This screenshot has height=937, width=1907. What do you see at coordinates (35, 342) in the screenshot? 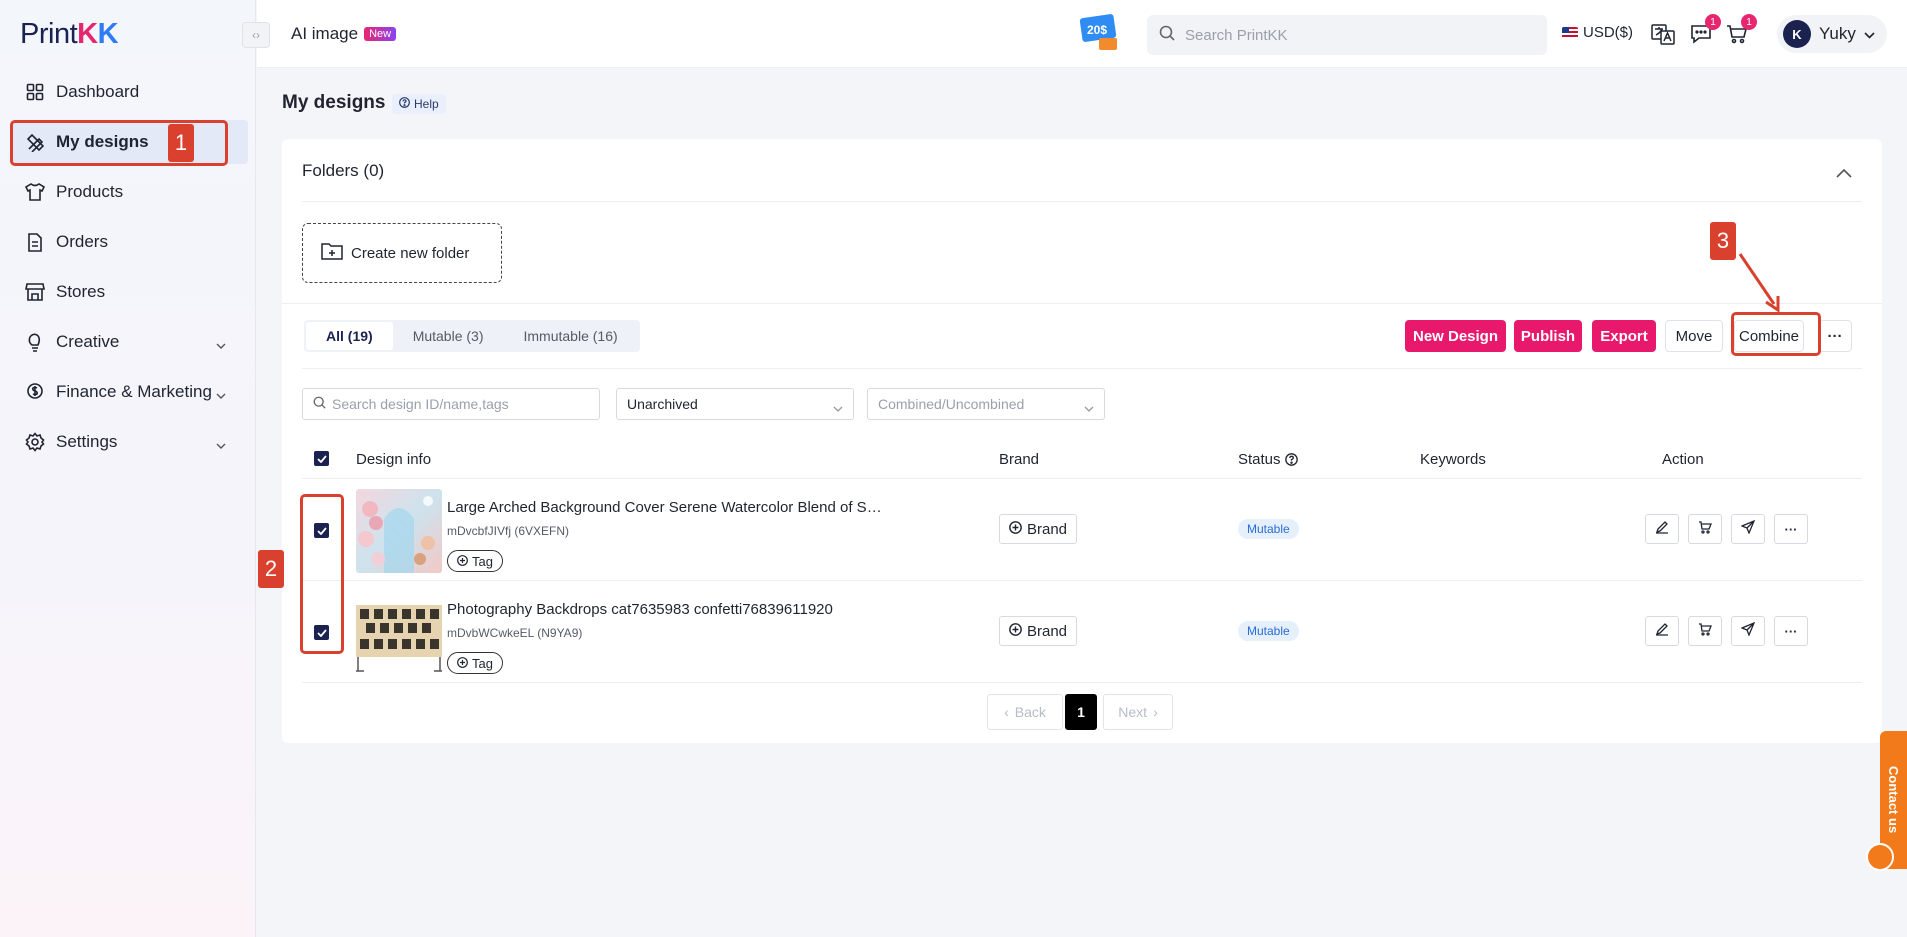
I see `bulb-icon` at bounding box center [35, 342].